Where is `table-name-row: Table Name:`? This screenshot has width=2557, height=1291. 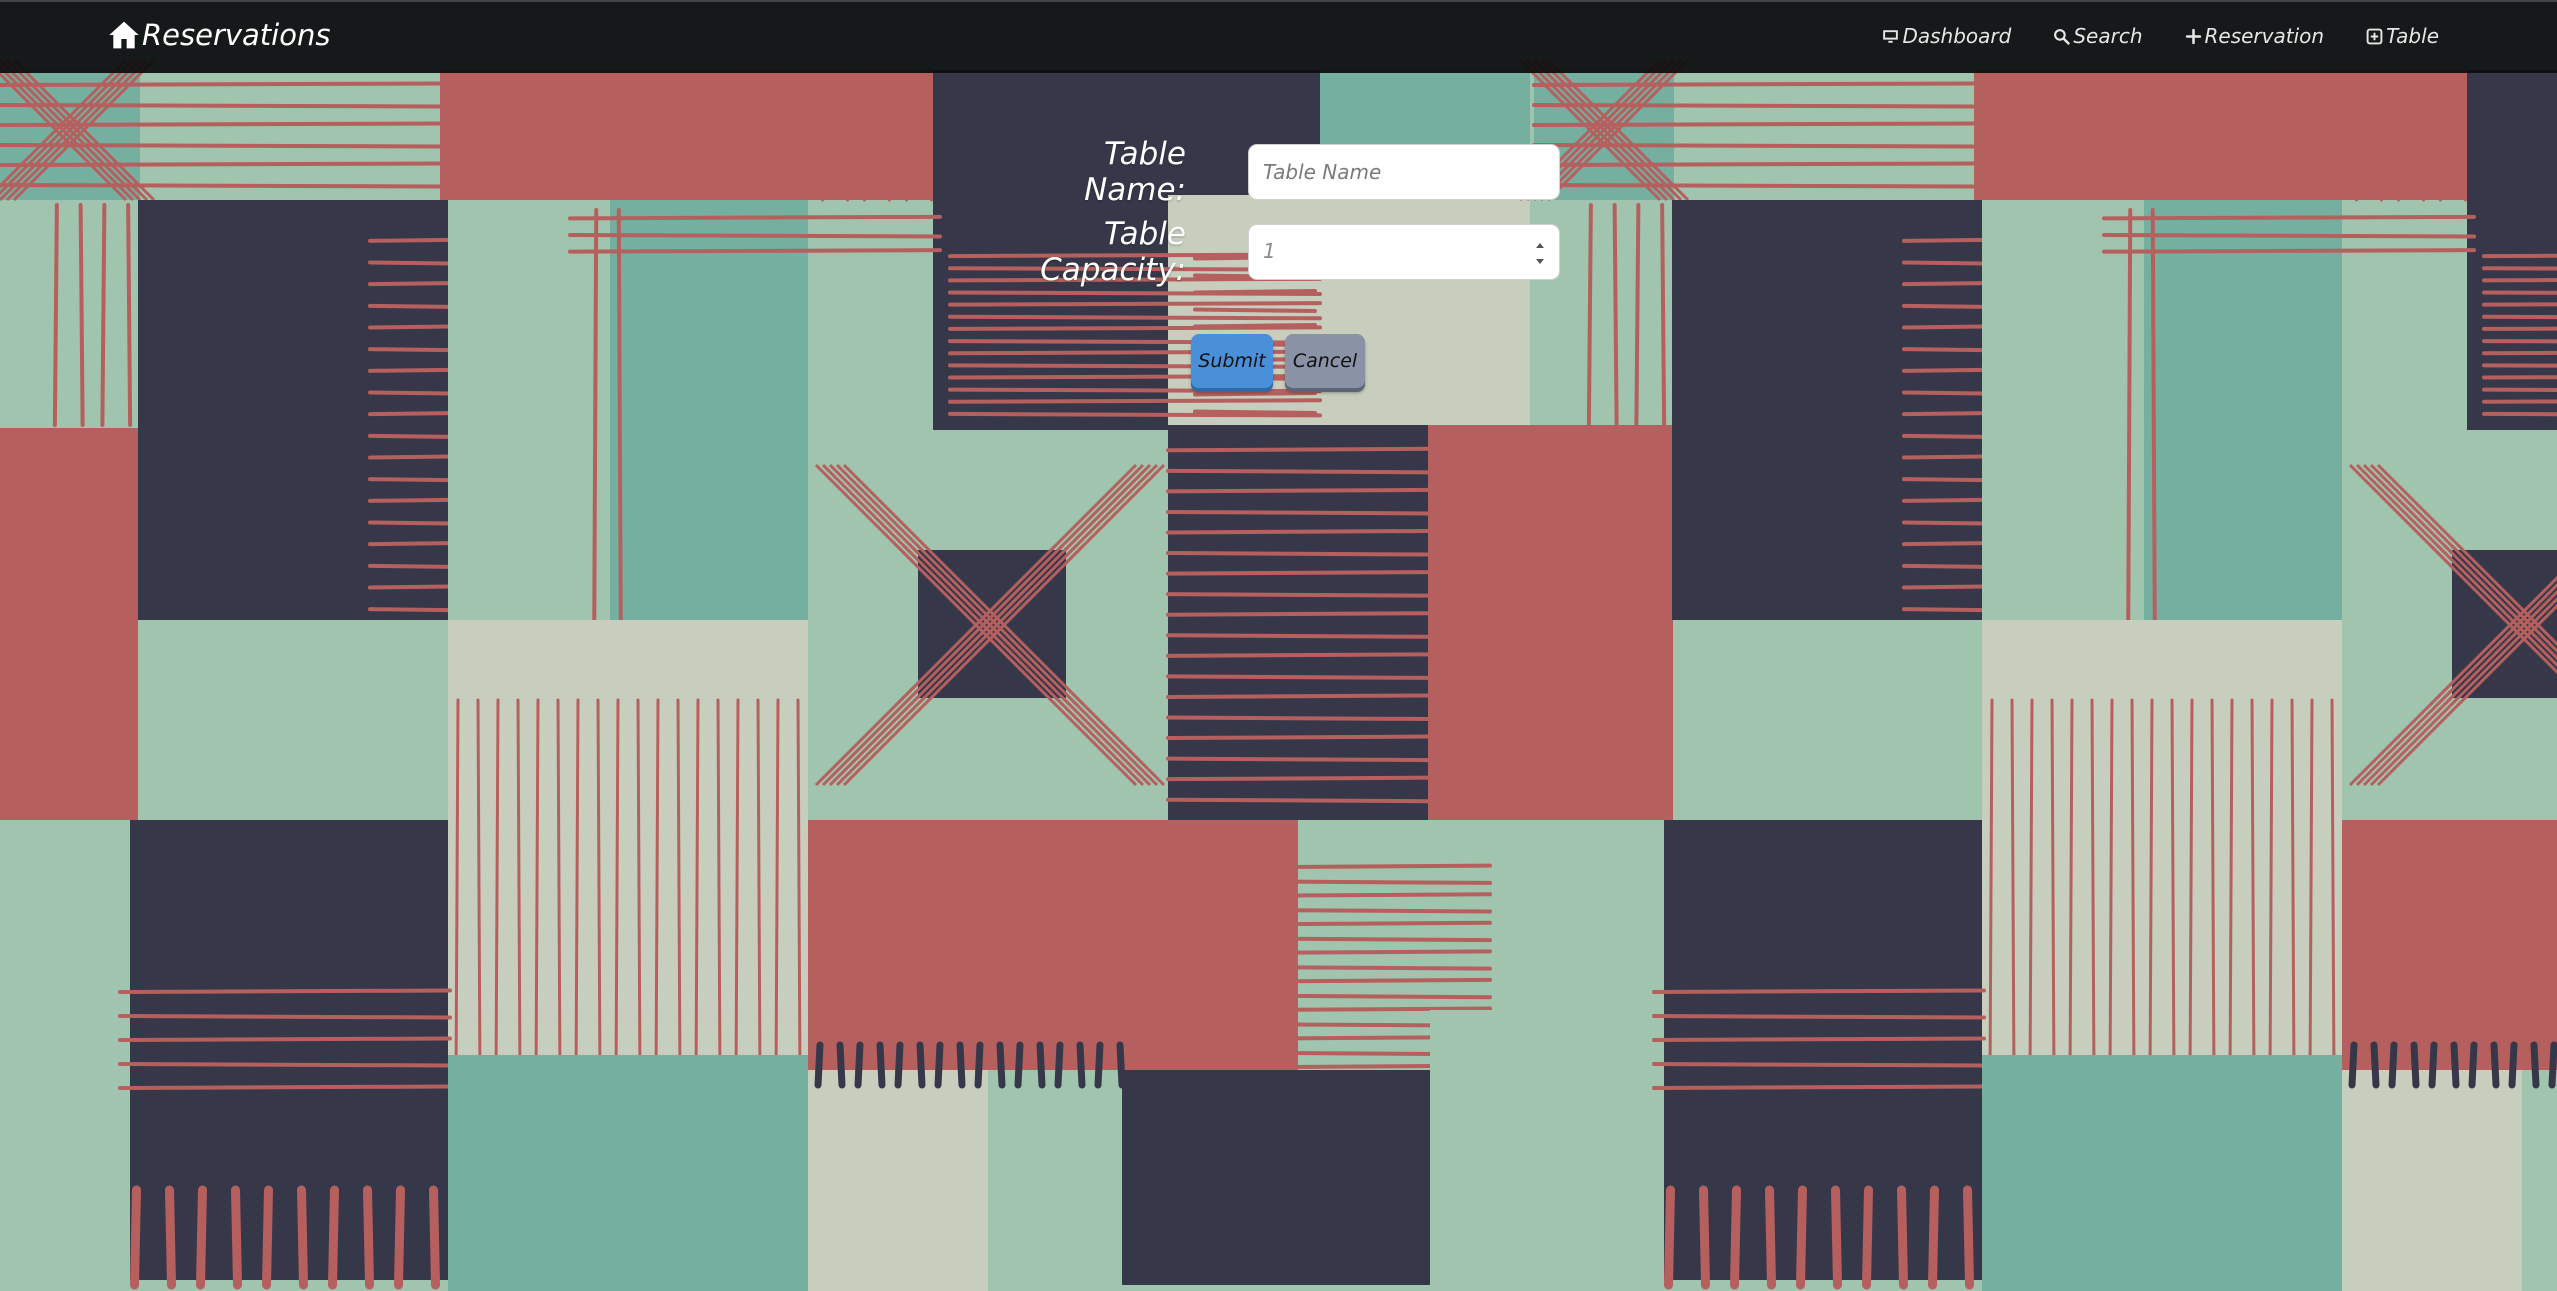 table-name-row: Table Name: is located at coordinates (1280, 172).